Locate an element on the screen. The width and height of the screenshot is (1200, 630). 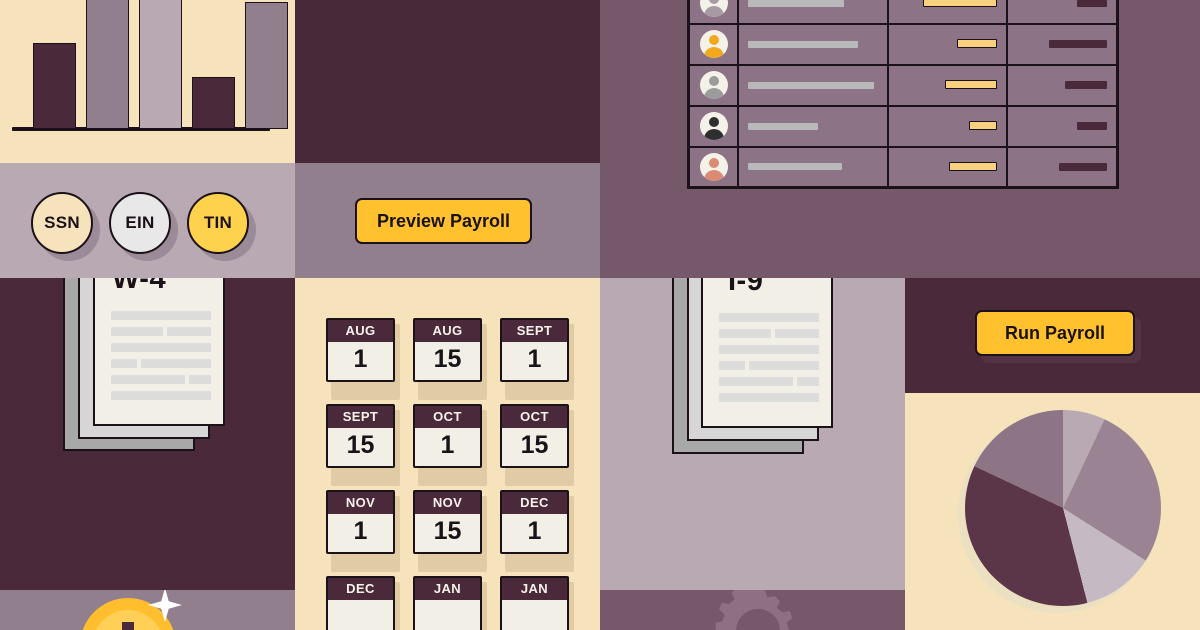
calendar-tile-day is located at coordinates (447, 615).